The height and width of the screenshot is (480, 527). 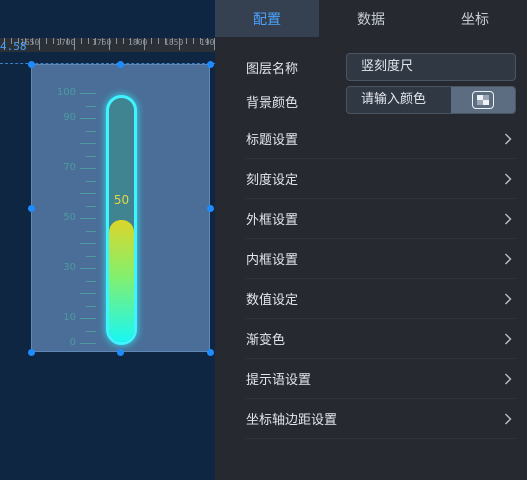 I want to click on ruler-tick-label: 1700, so click(x=66, y=42).